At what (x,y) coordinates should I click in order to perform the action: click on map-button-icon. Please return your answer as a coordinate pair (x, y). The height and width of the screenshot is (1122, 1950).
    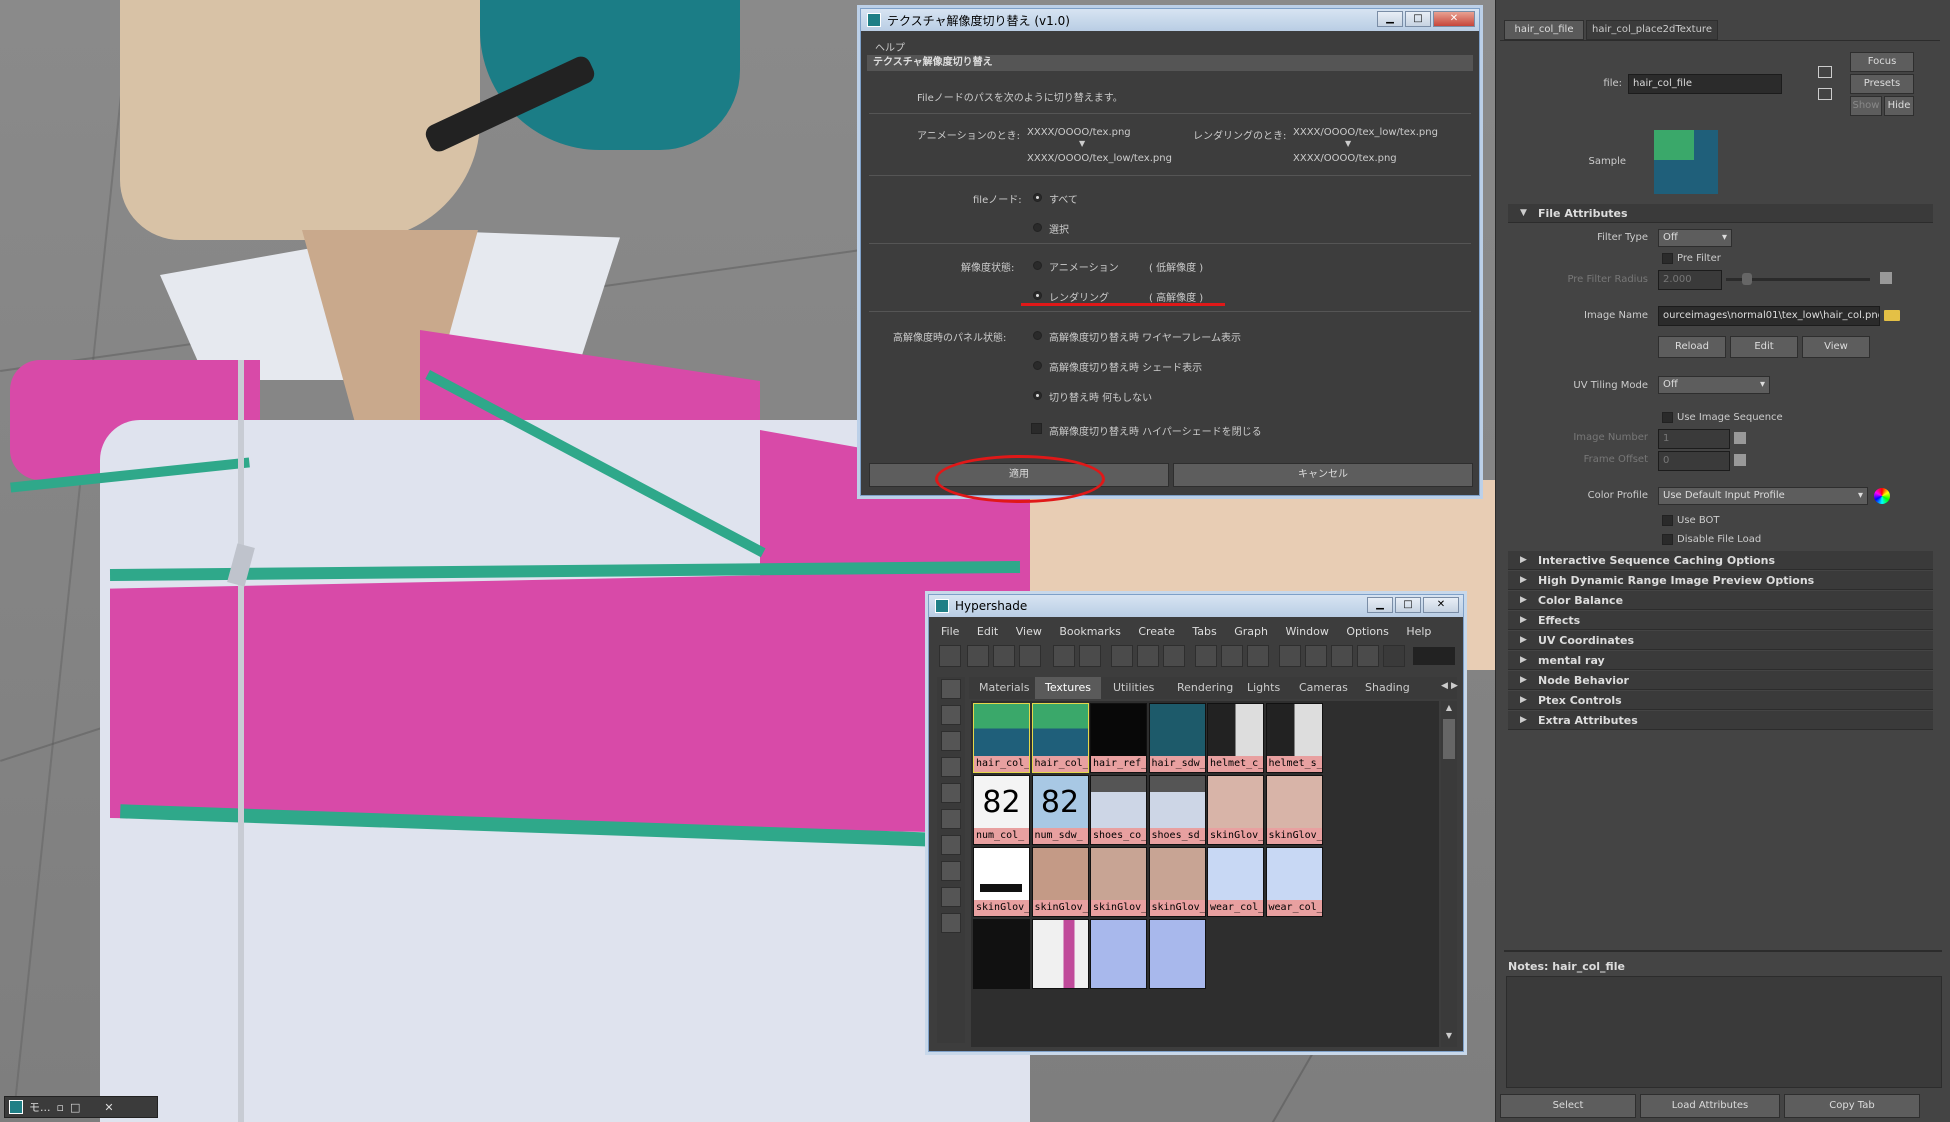
    Looking at the image, I should click on (1886, 278).